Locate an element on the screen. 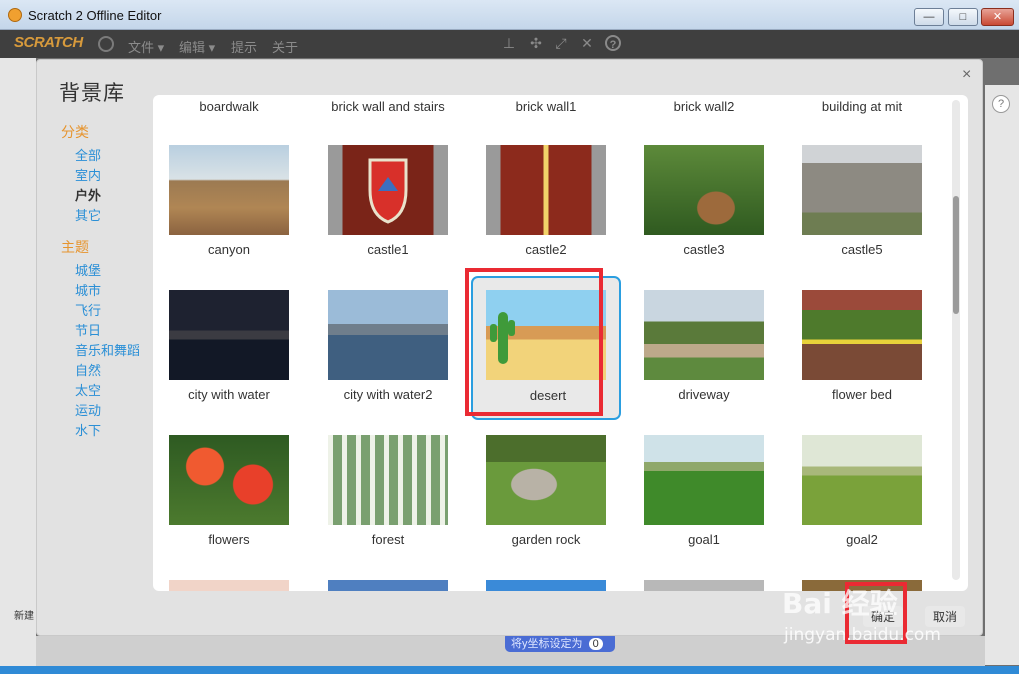 Image resolution: width=1019 pixels, height=674 pixels. backdrop-name: city with water is located at coordinates (229, 394).